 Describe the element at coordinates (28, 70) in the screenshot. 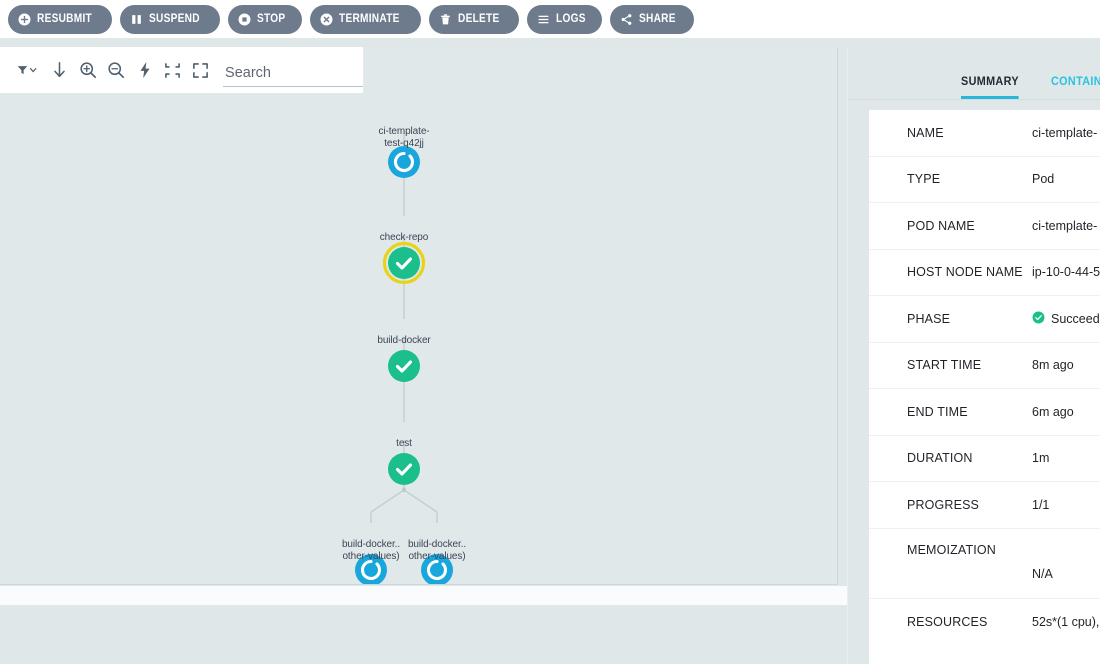

I see `filter-dropdown-icon` at that location.